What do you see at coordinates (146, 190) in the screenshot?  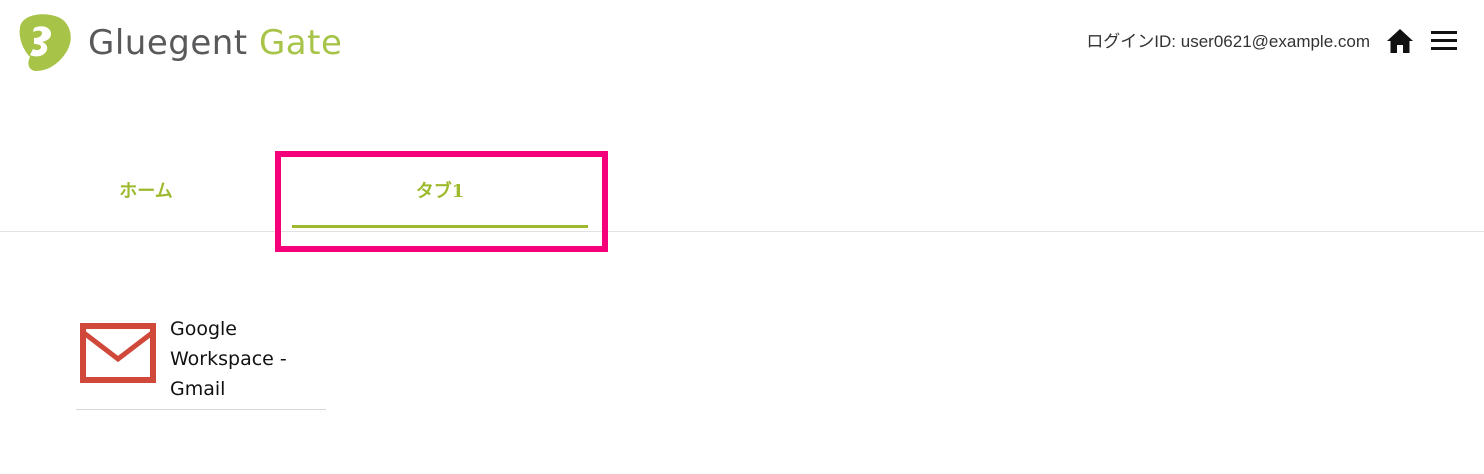 I see `tab-home: ホーム` at bounding box center [146, 190].